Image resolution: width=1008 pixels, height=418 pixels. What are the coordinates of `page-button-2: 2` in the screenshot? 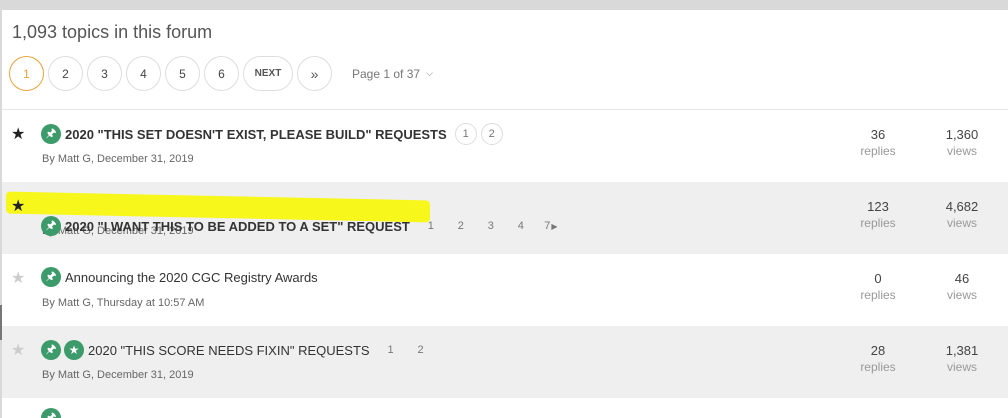 It's located at (65, 73).